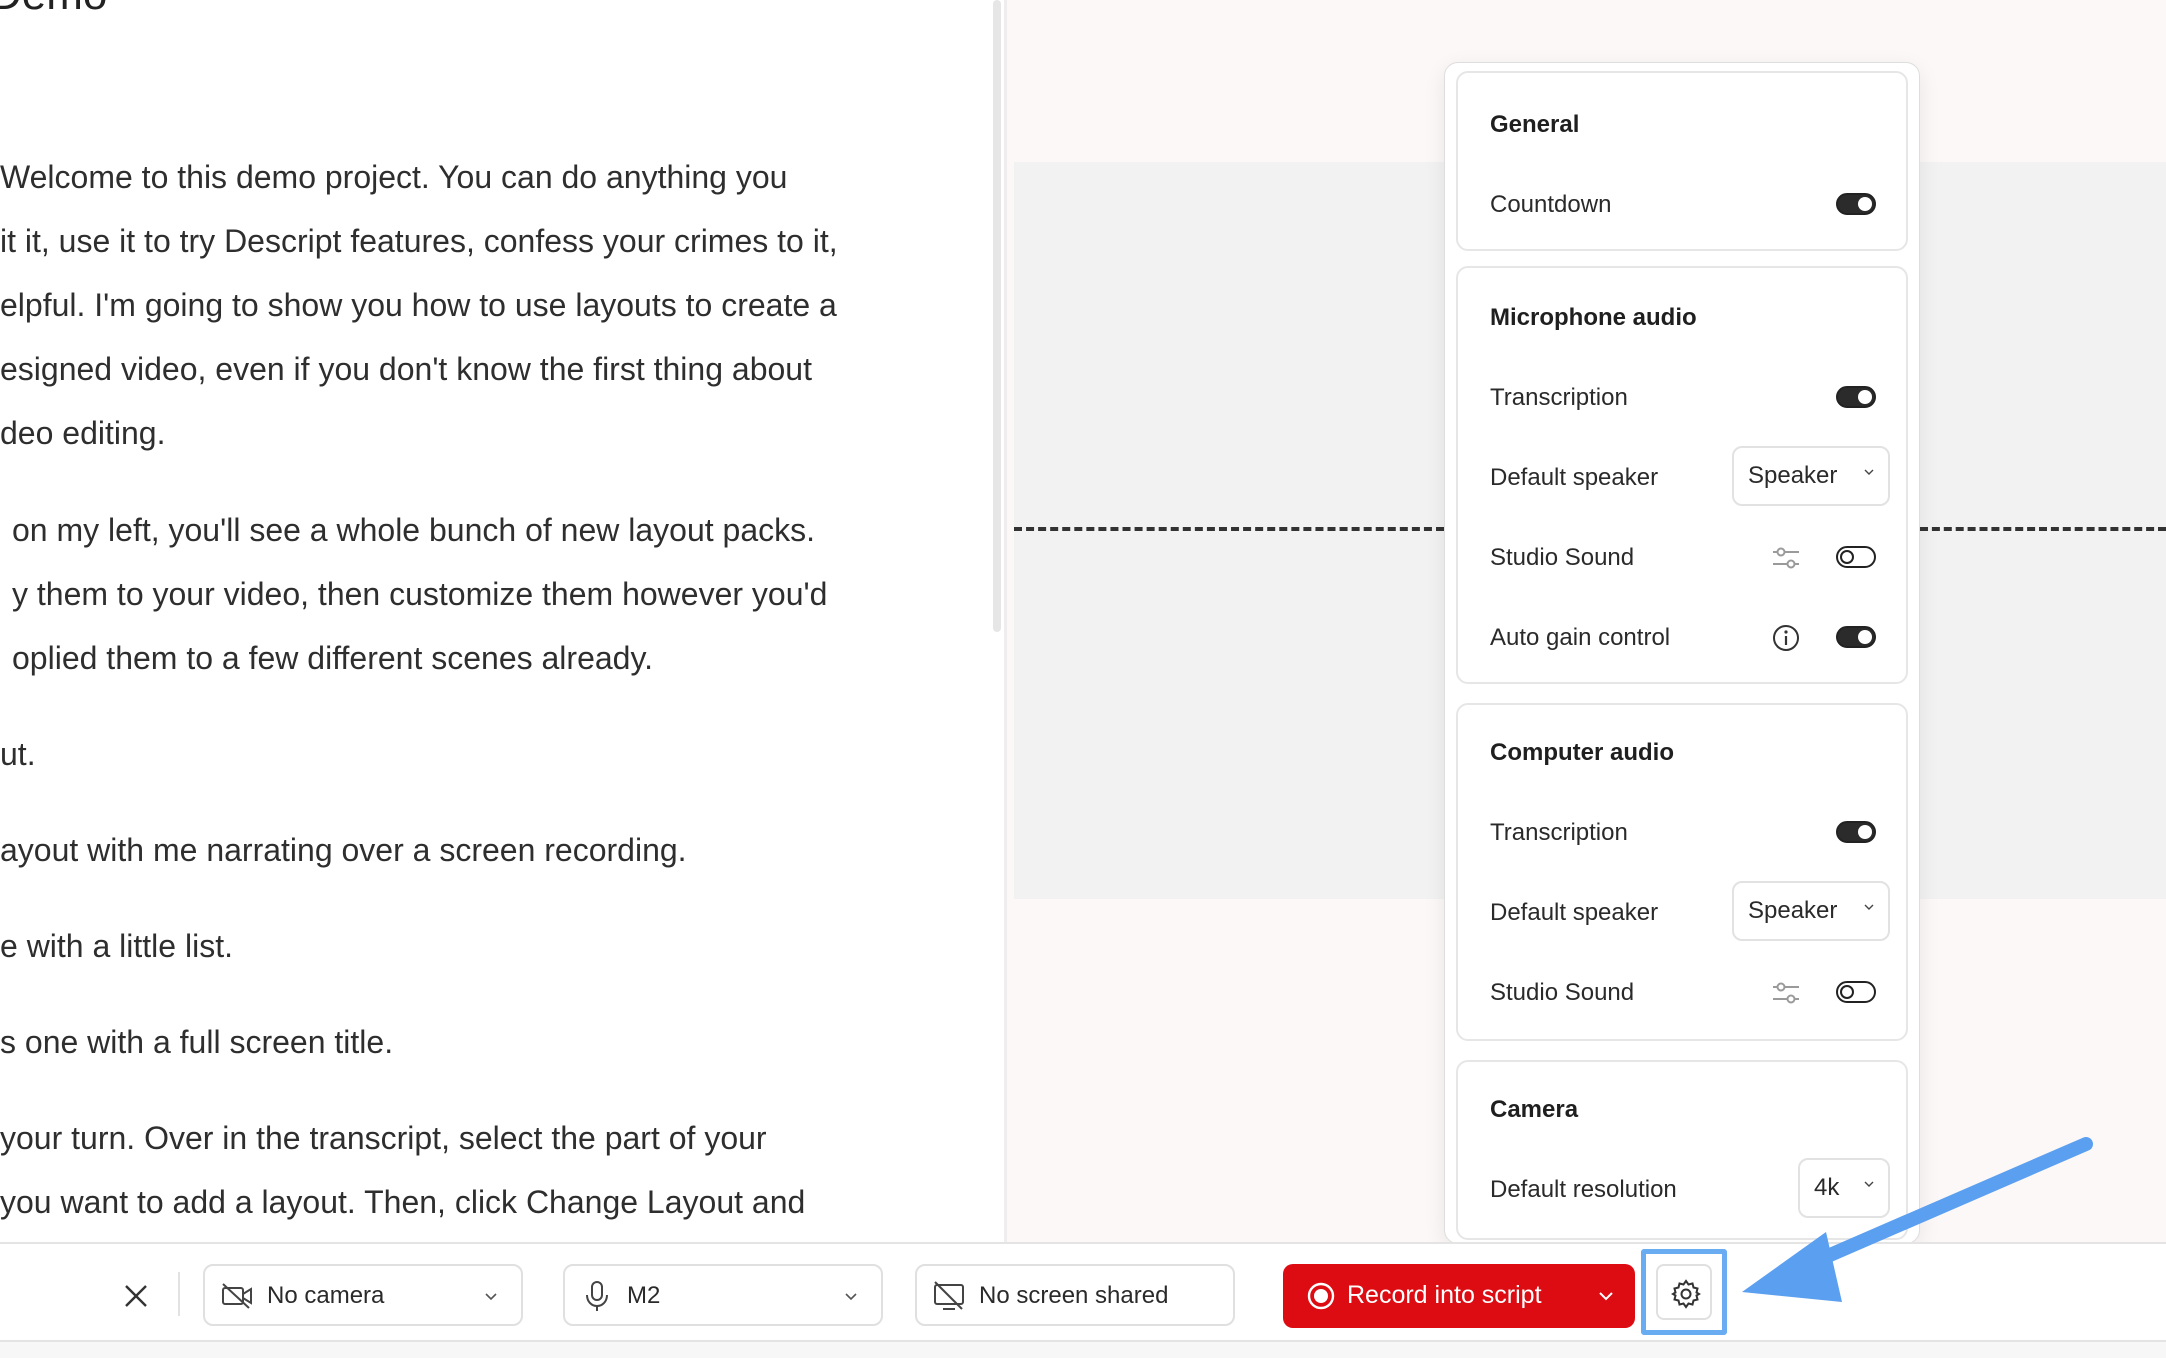  Describe the element at coordinates (1582, 752) in the screenshot. I see `computer-audio-title: Computer audio` at that location.